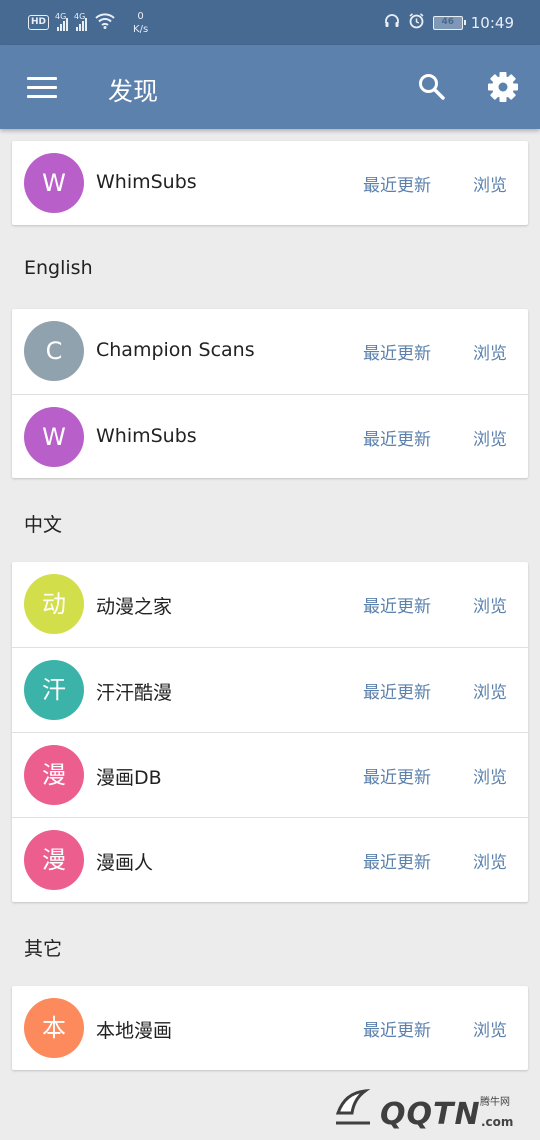 Image resolution: width=540 pixels, height=1140 pixels. I want to click on source-row: C Champion Scans 最近更新 浏览, so click(270, 351).